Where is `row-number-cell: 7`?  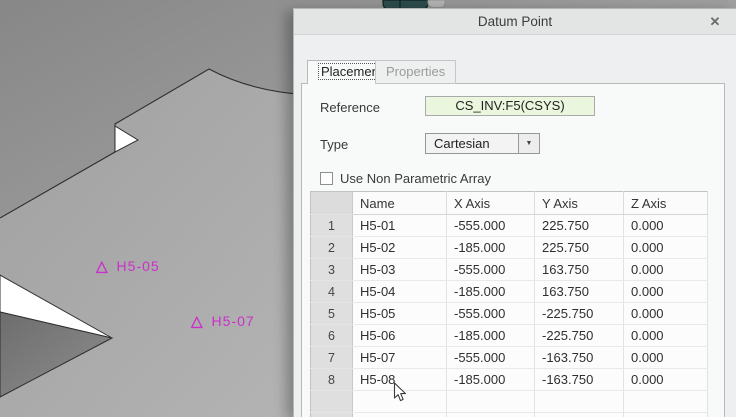
row-number-cell: 7 is located at coordinates (331, 357).